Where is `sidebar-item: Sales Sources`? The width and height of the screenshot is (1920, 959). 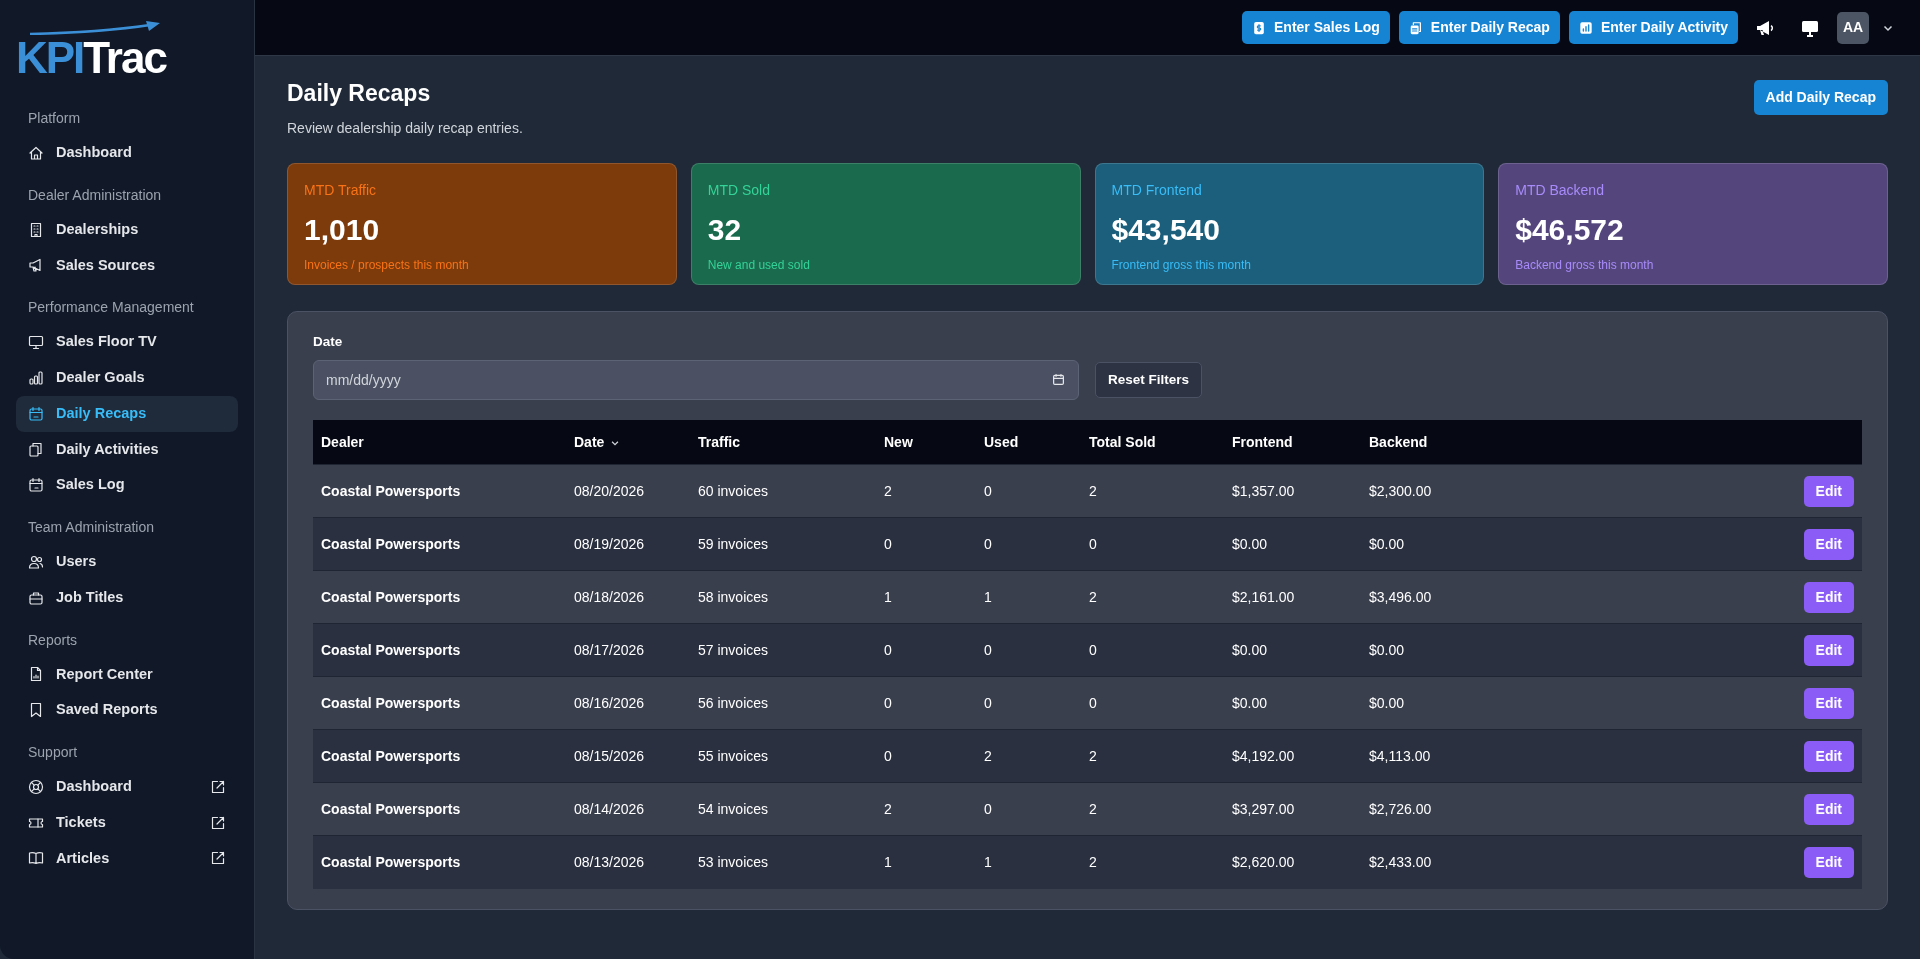
sidebar-item: Sales Sources is located at coordinates (127, 265).